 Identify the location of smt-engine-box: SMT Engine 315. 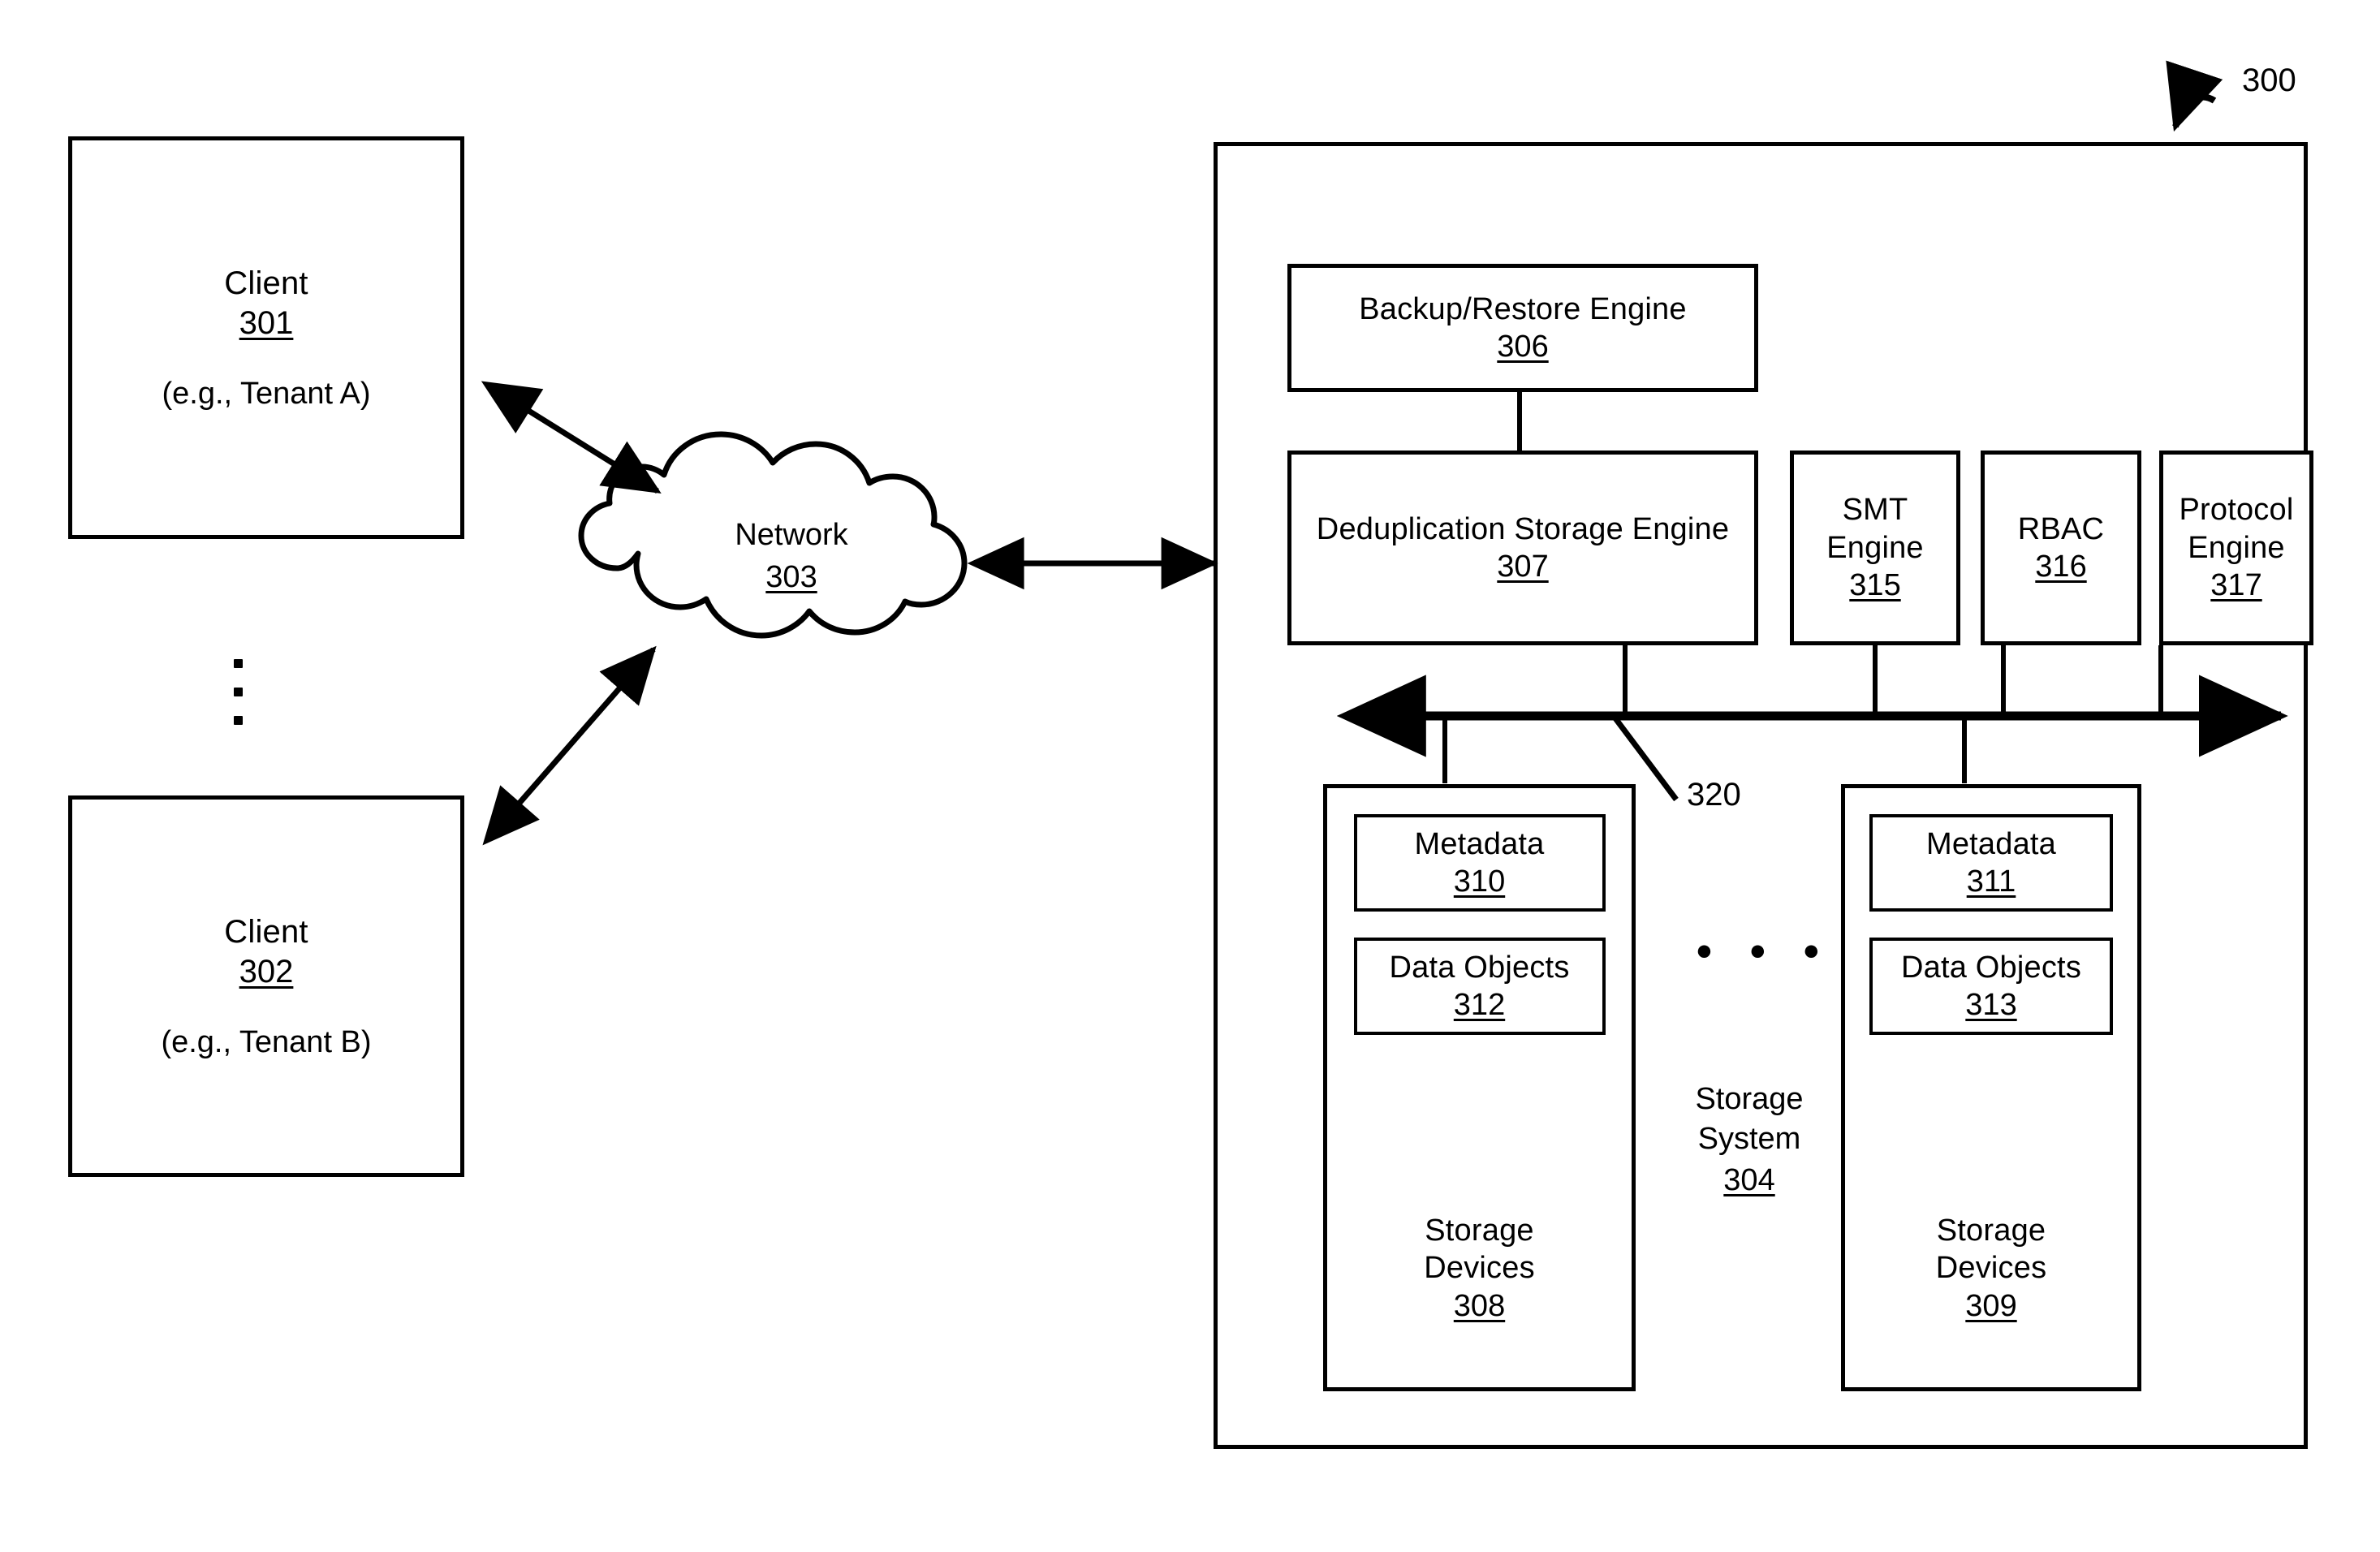
(1875, 548).